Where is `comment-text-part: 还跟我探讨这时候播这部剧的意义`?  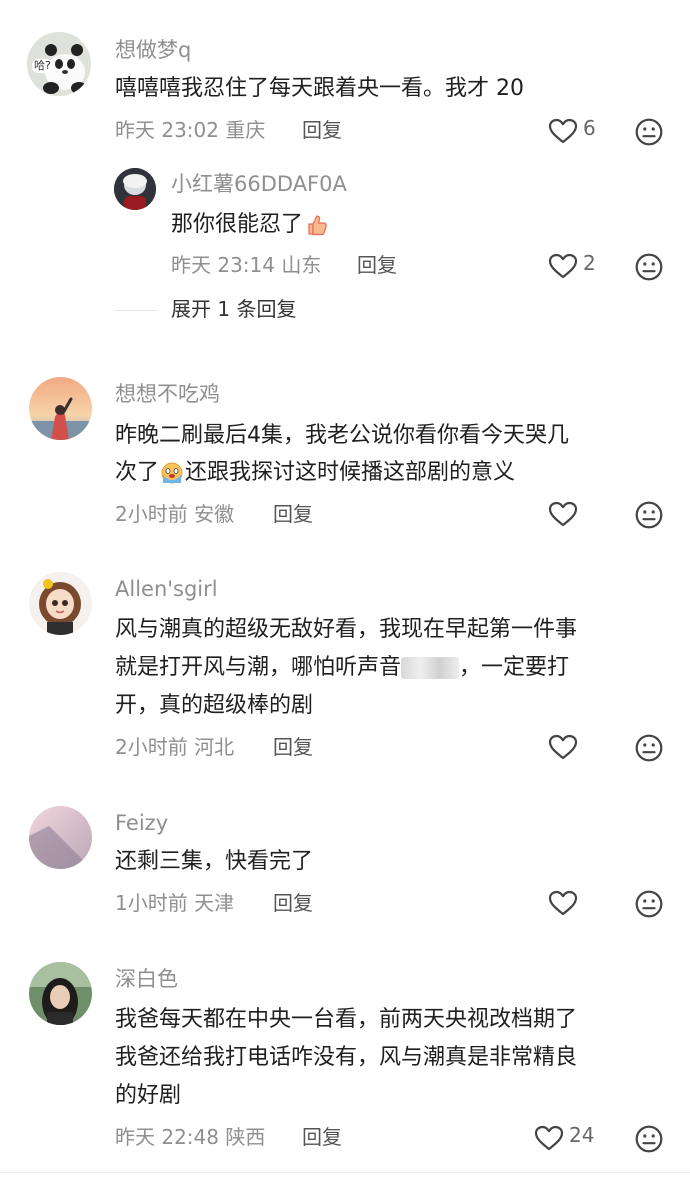 comment-text-part: 还跟我探讨这时候播这部剧的意义 is located at coordinates (350, 472).